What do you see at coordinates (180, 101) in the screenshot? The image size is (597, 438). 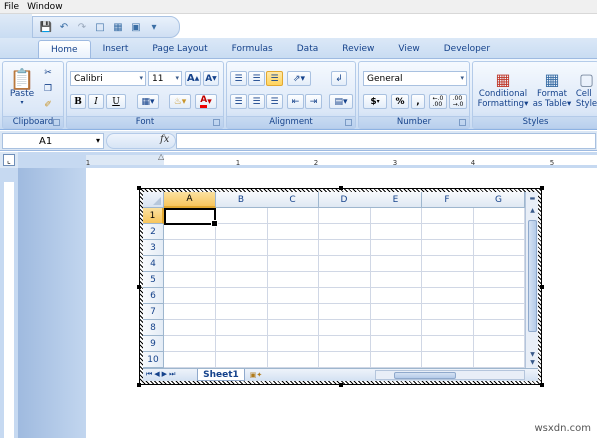 I see `fill-color-button: ♨▾` at bounding box center [180, 101].